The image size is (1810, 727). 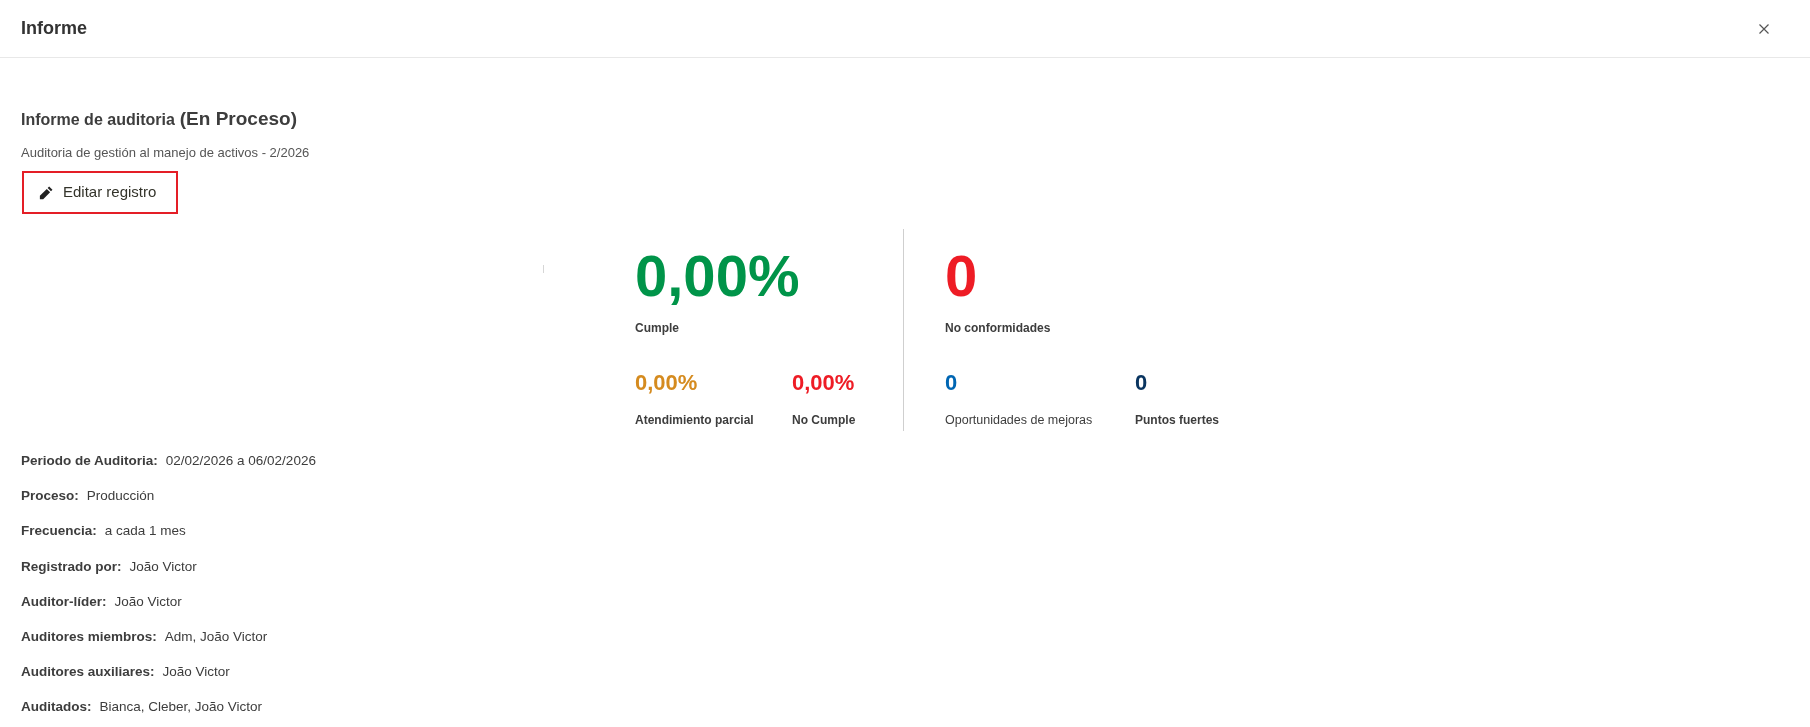 I want to click on field-value: a cada 1 mes, so click(x=145, y=531).